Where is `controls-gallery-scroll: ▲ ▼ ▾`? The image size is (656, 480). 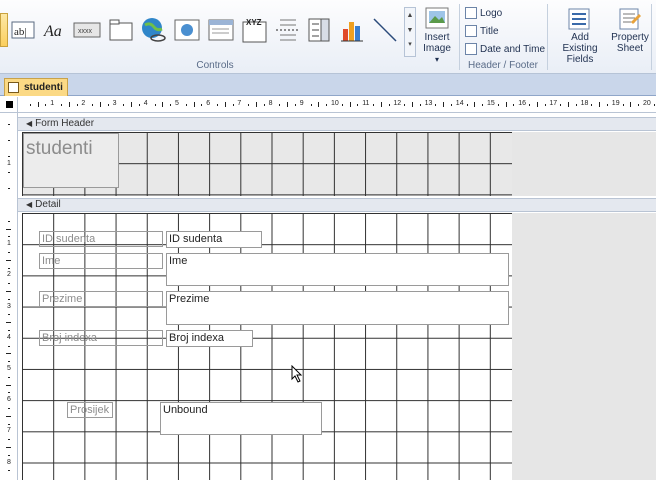 controls-gallery-scroll: ▲ ▼ ▾ is located at coordinates (410, 32).